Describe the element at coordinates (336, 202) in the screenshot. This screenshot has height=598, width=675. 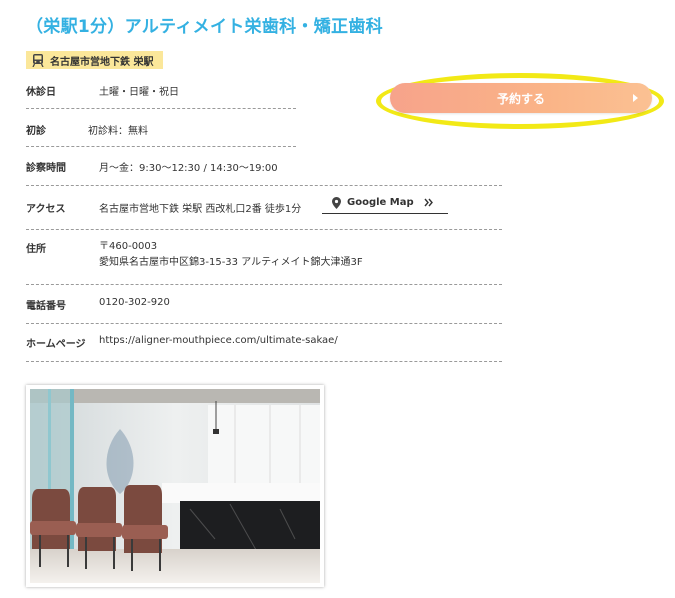
I see `map-pin-icon` at that location.